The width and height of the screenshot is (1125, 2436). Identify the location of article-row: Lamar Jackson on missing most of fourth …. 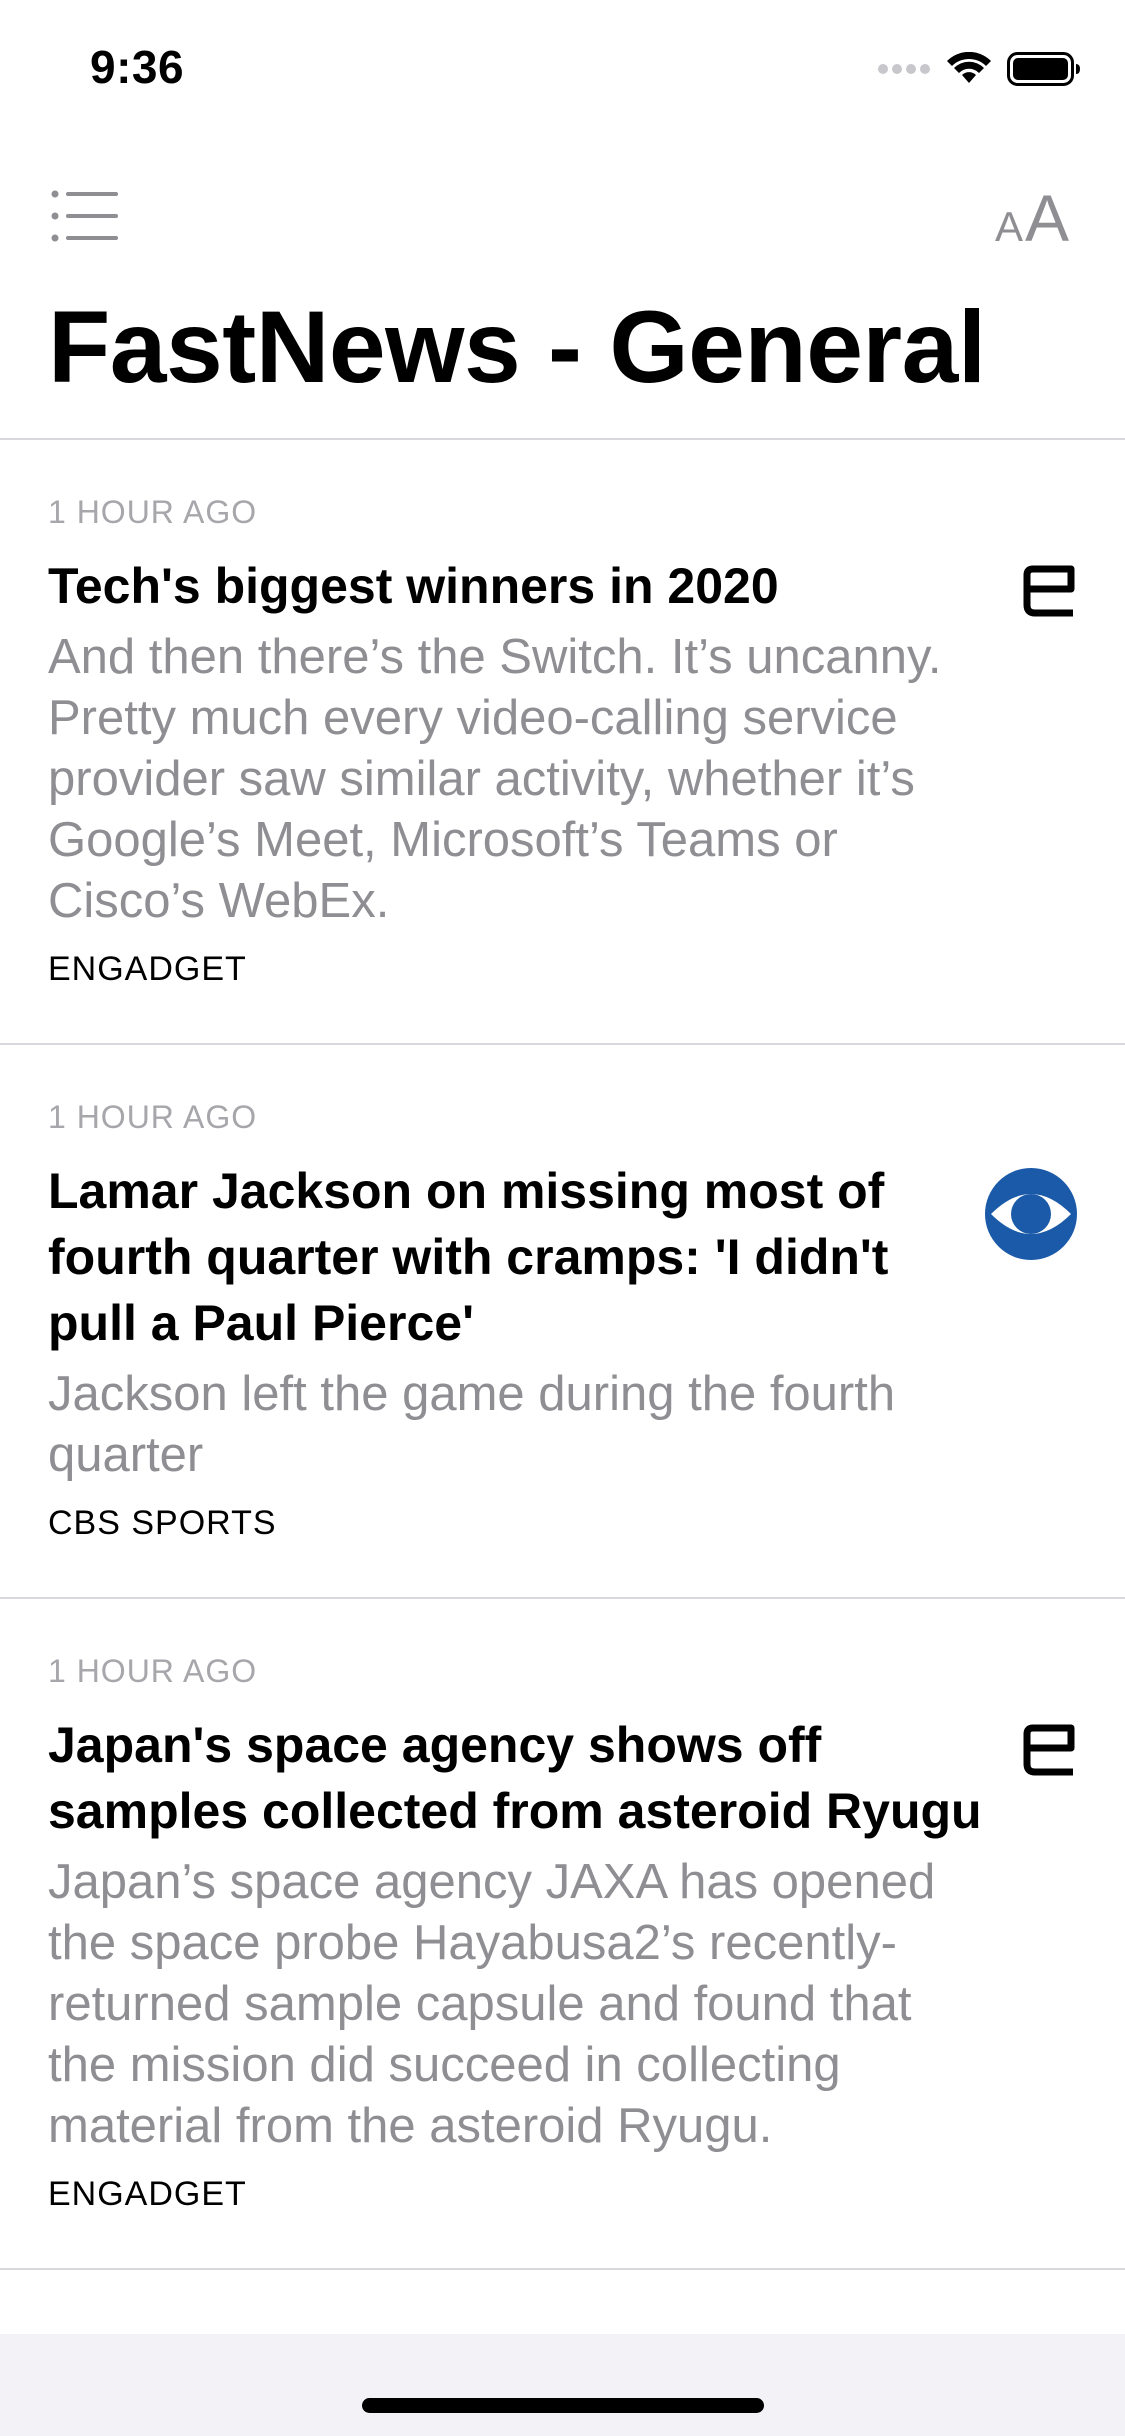
(562, 1350).